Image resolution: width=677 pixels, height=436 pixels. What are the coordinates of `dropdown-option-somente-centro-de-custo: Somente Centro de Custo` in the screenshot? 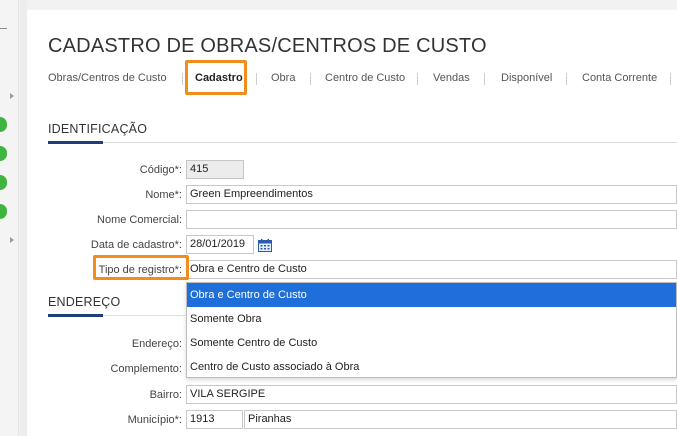 It's located at (431, 343).